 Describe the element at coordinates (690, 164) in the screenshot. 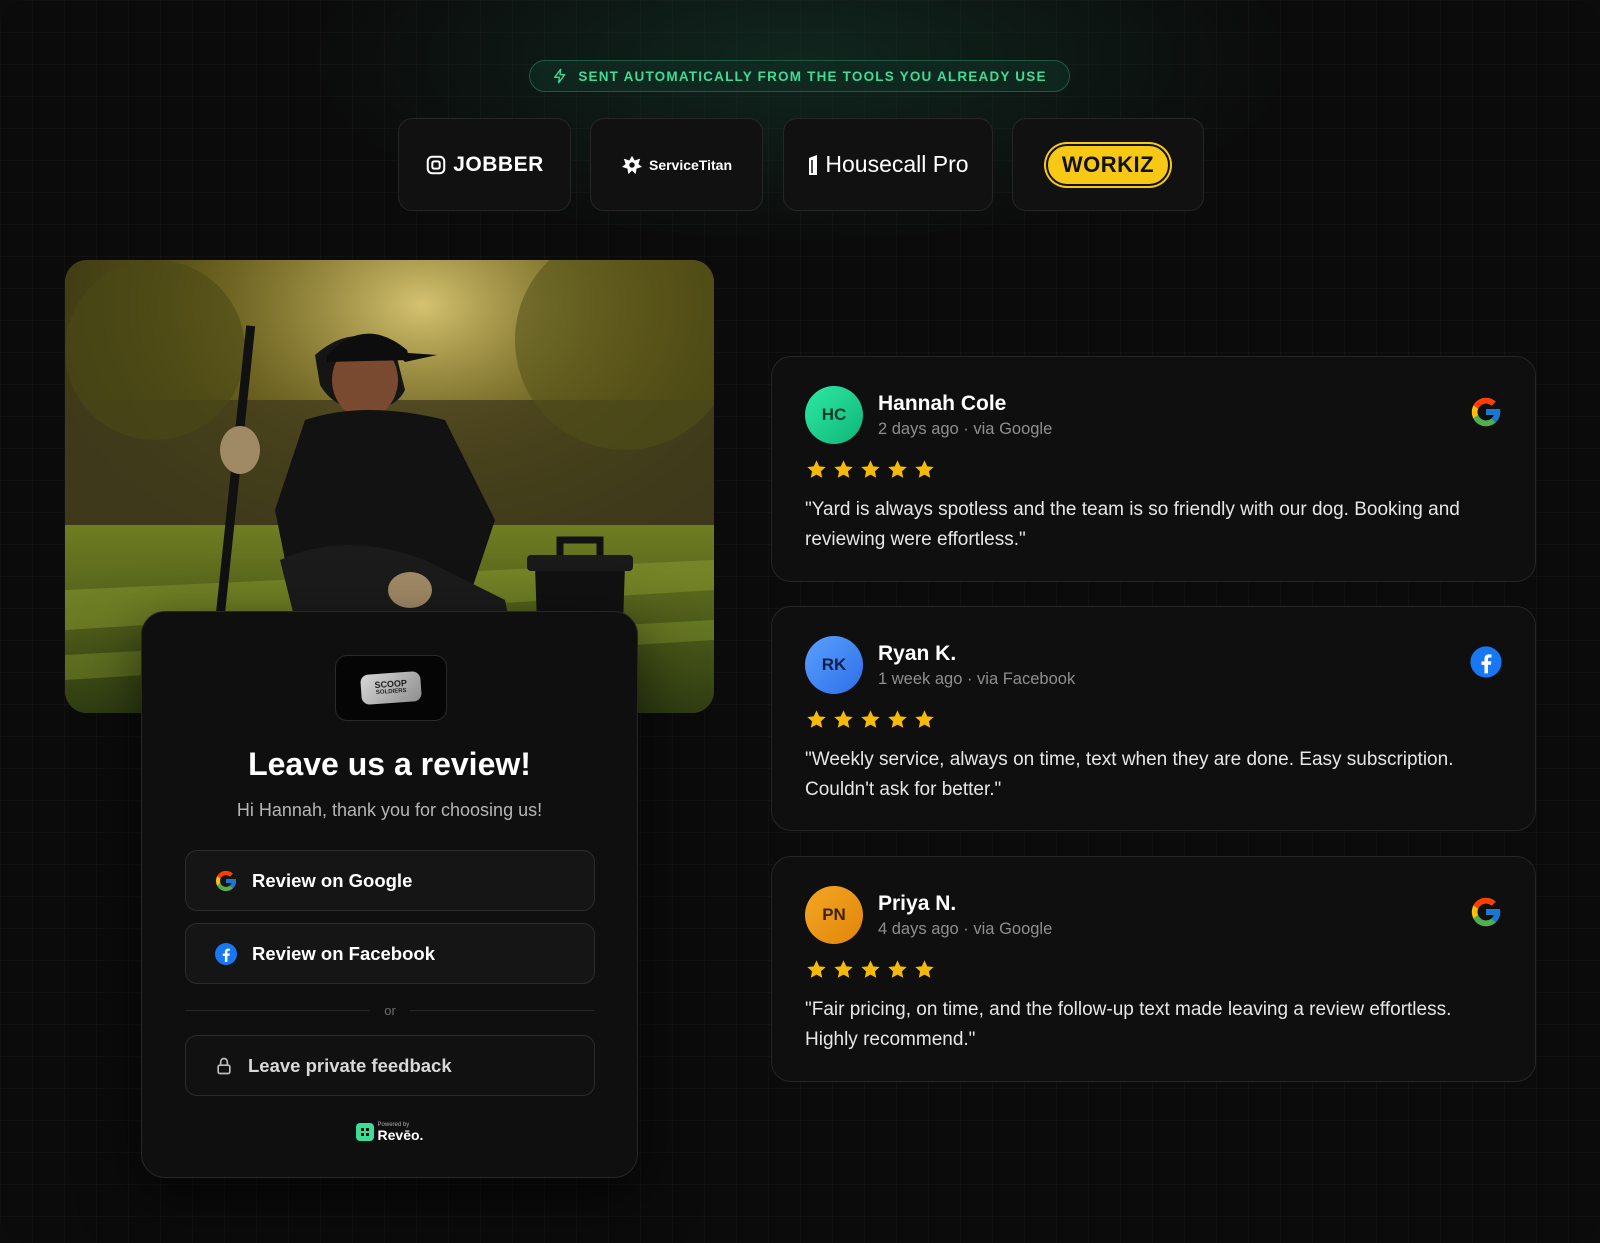

I see `integration-name: ServiceTitan` at that location.